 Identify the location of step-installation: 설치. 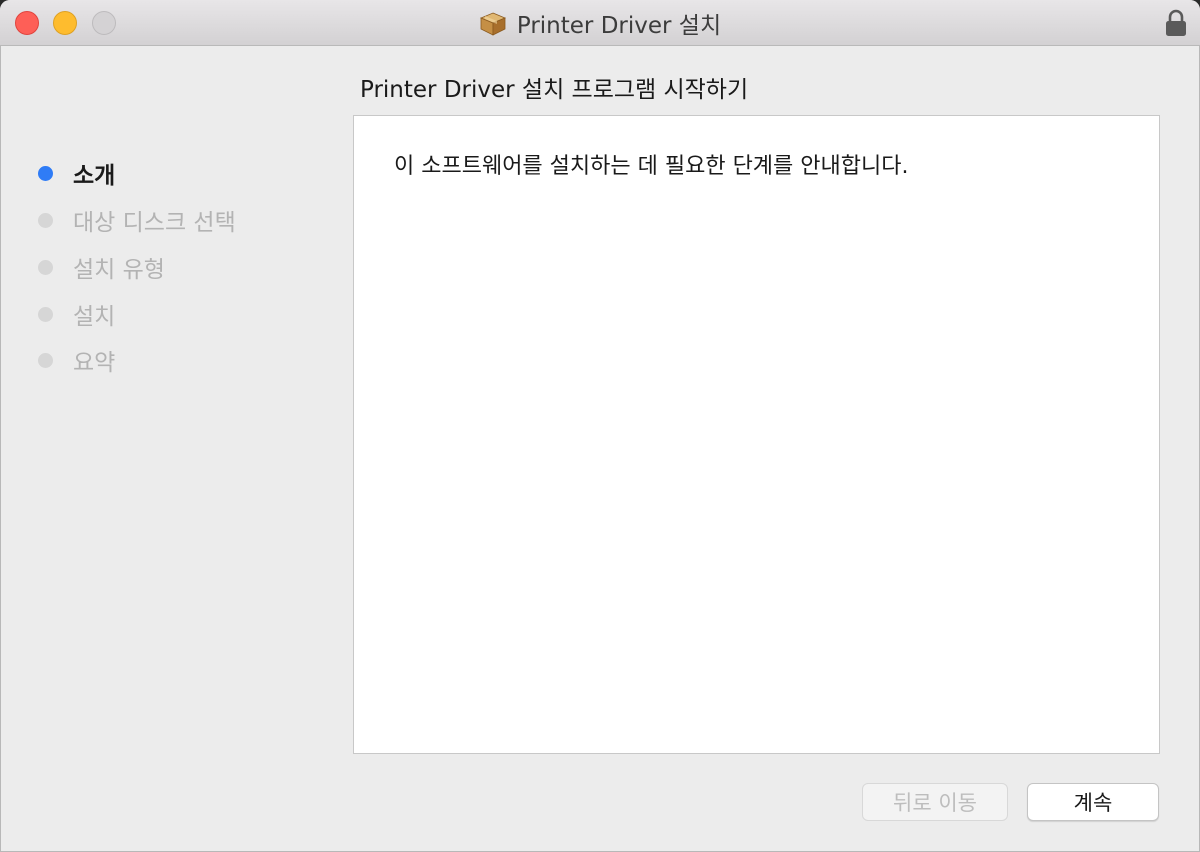
(77, 314).